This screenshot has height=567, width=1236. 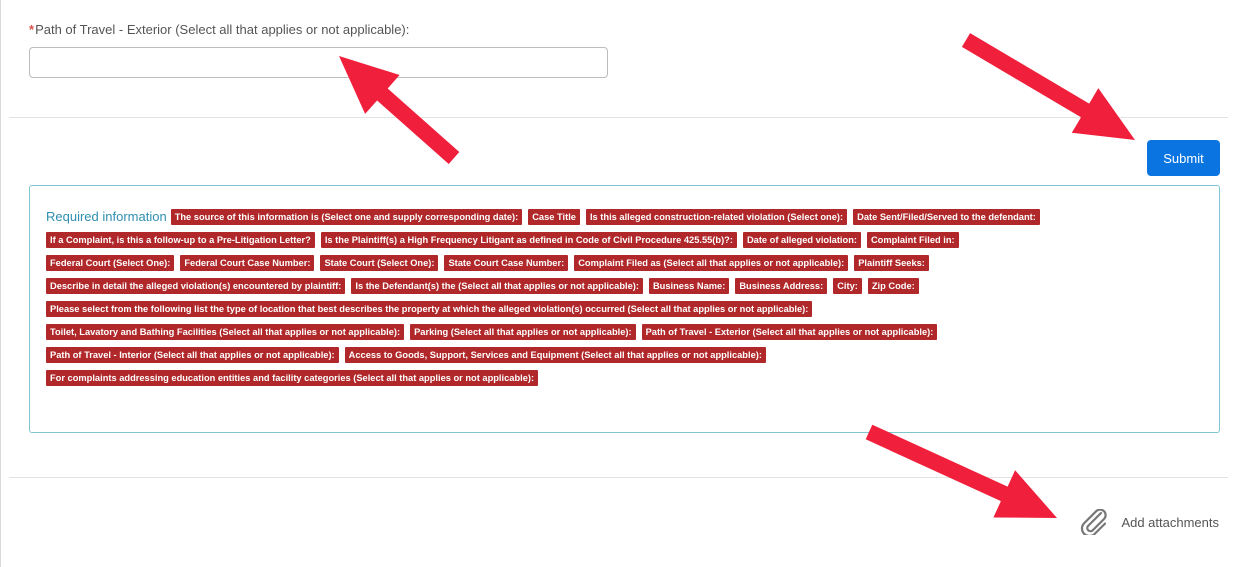 I want to click on add-attachments-button: Add attachments, so click(x=1149, y=522).